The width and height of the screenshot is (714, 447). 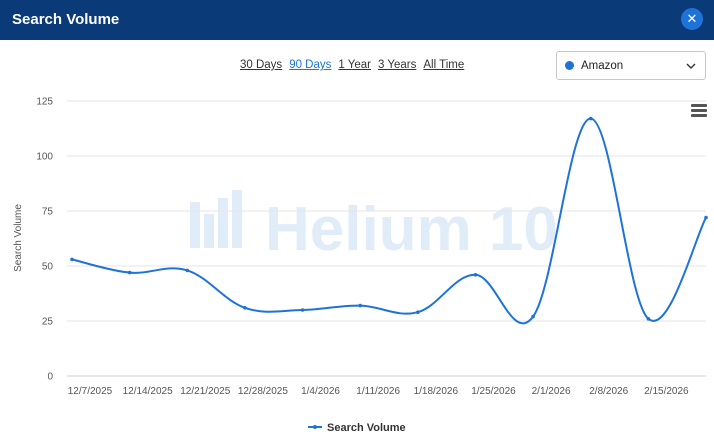 What do you see at coordinates (666, 391) in the screenshot?
I see `x-tick-label: 2/15/2026` at bounding box center [666, 391].